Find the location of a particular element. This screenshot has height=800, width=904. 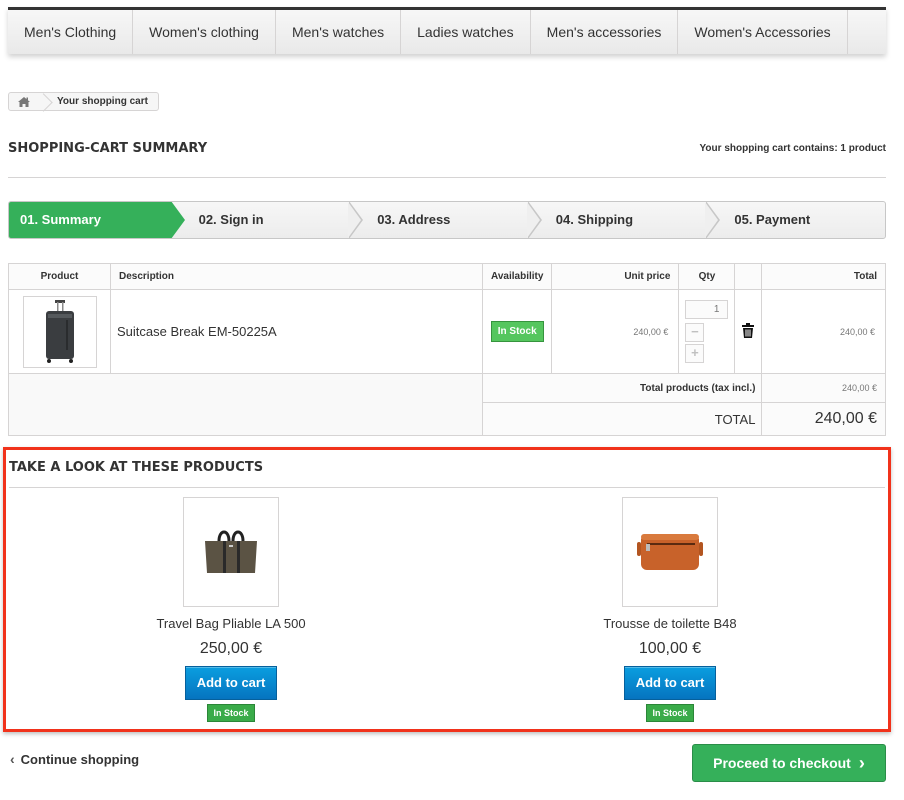

step-address: 03. Address is located at coordinates (445, 220).